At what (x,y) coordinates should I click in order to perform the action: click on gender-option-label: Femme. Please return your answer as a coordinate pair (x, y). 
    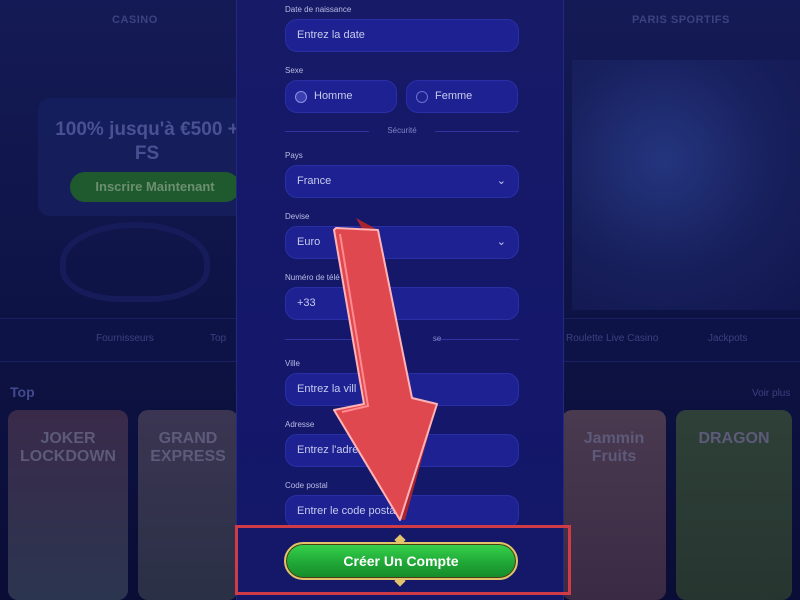
    Looking at the image, I should click on (454, 96).